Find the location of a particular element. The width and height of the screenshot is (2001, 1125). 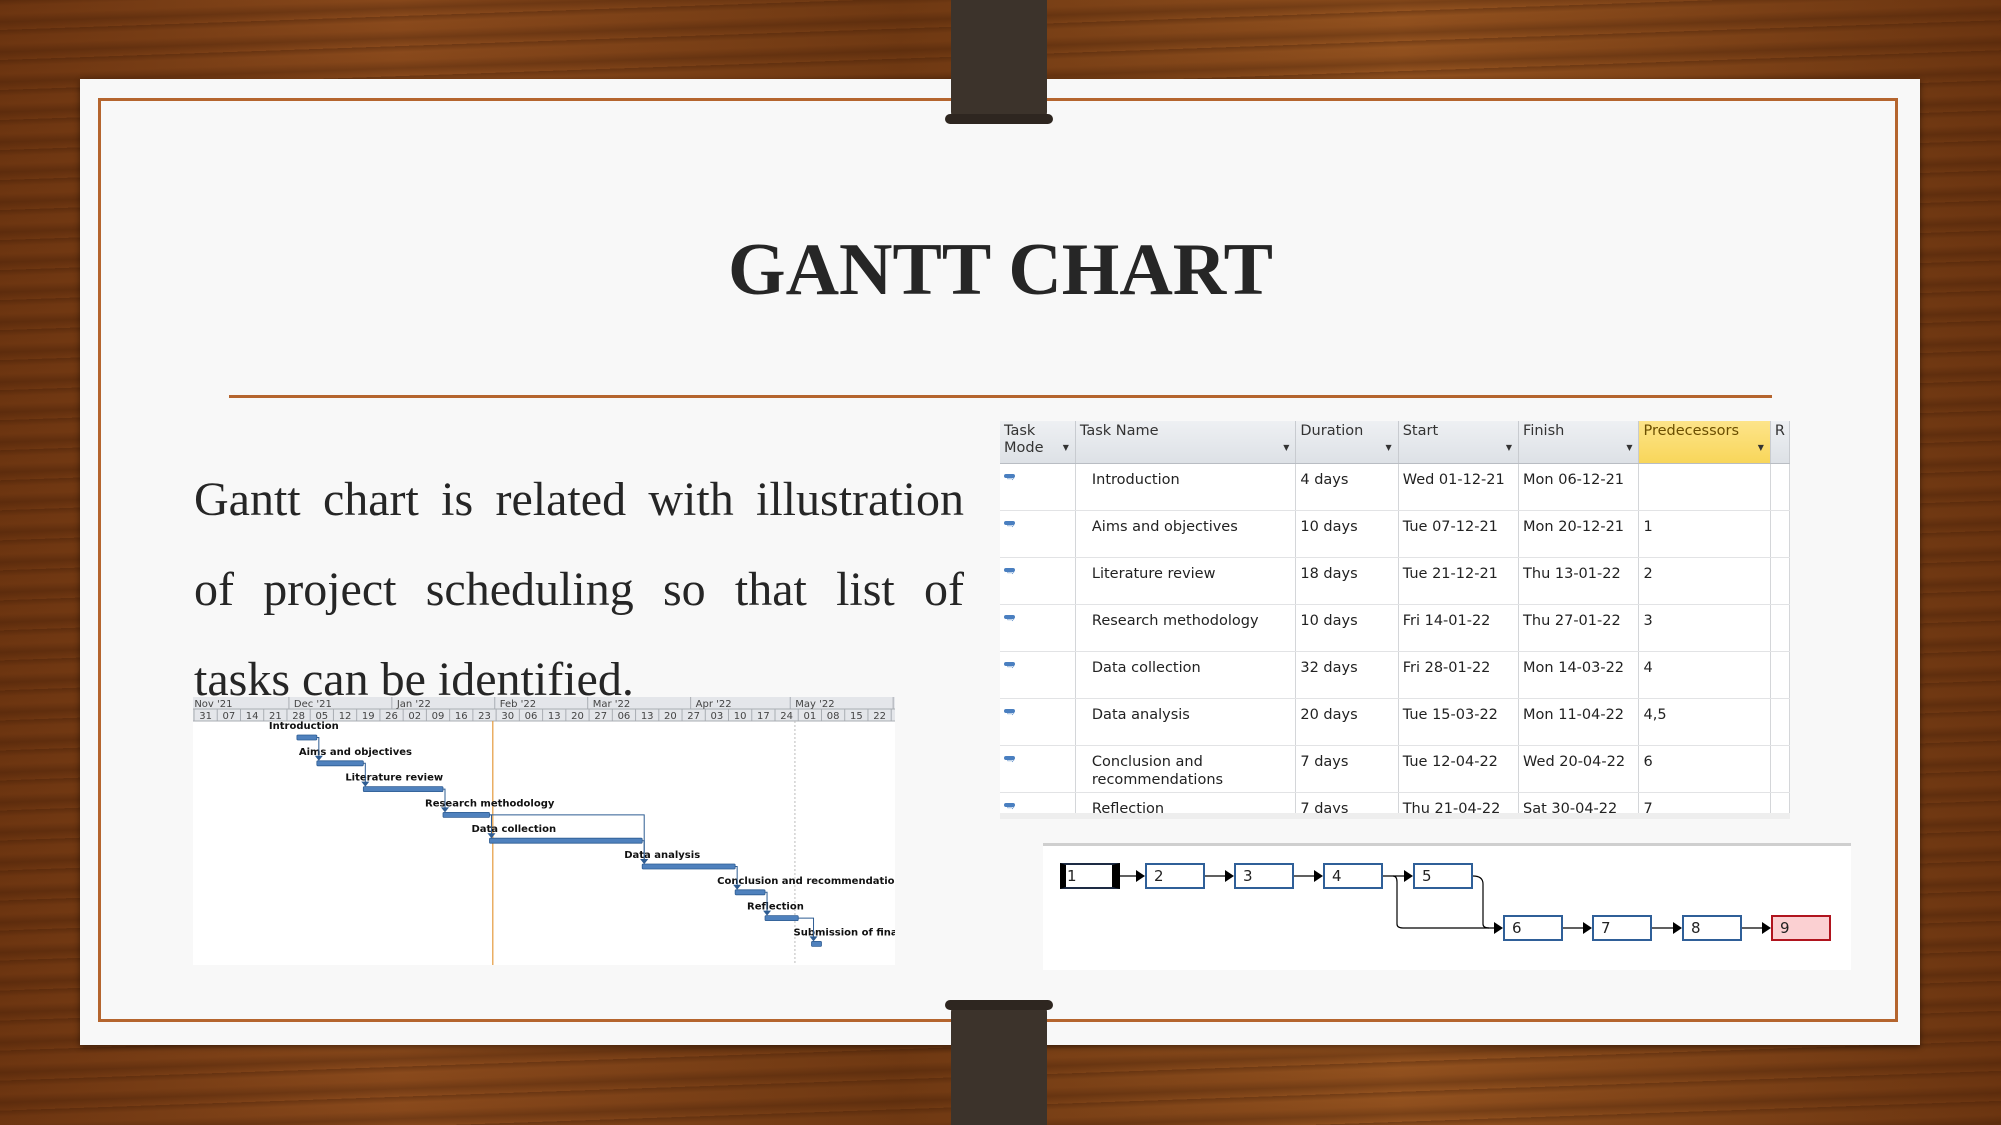

dependency-arrow-icon is located at coordinates (445, 810).